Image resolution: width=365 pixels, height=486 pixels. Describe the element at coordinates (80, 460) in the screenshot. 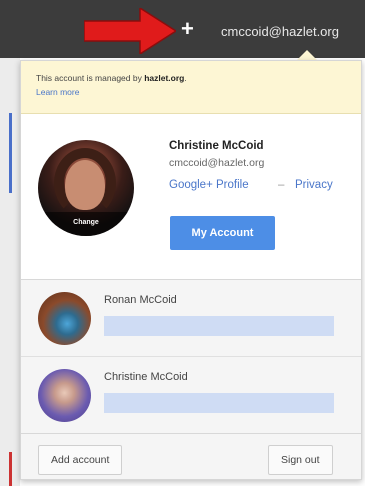

I see `add-account-button: Add account` at that location.